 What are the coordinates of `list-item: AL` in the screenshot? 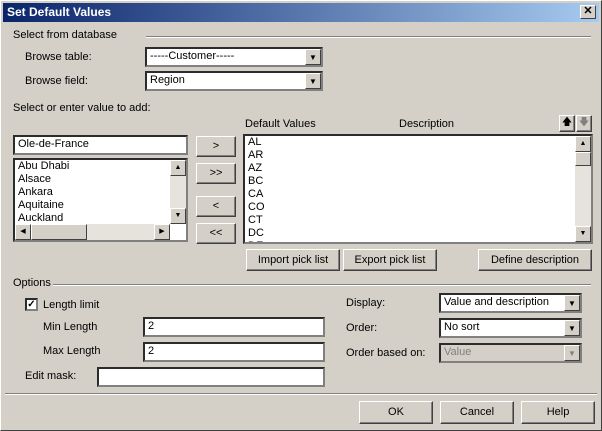 It's located at (418, 142).